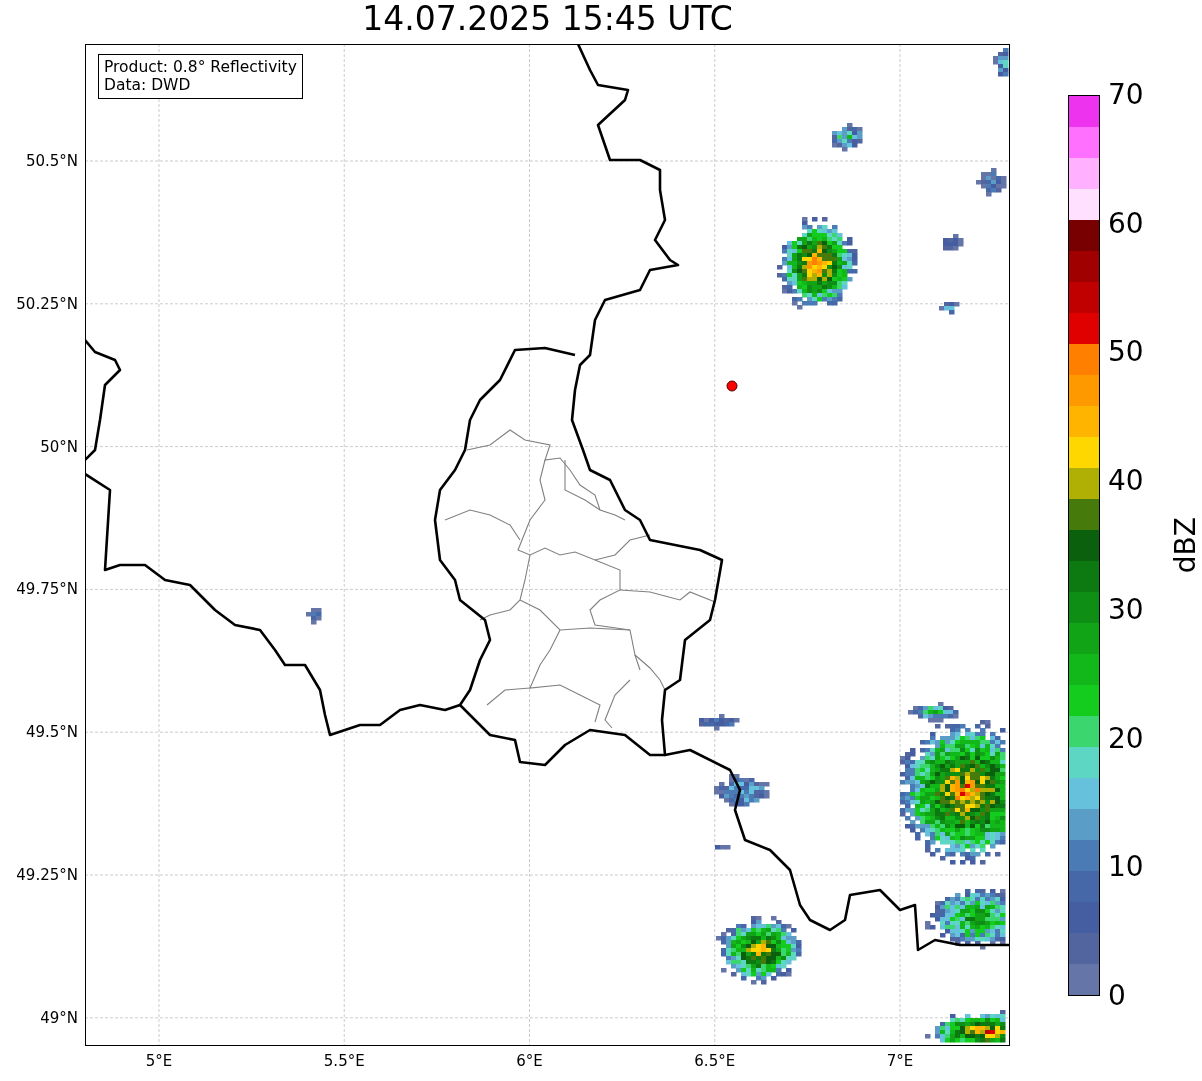 This screenshot has width=1202, height=1081. Describe the element at coordinates (59, 446) in the screenshot. I see `latitude-label: 50°N` at that location.